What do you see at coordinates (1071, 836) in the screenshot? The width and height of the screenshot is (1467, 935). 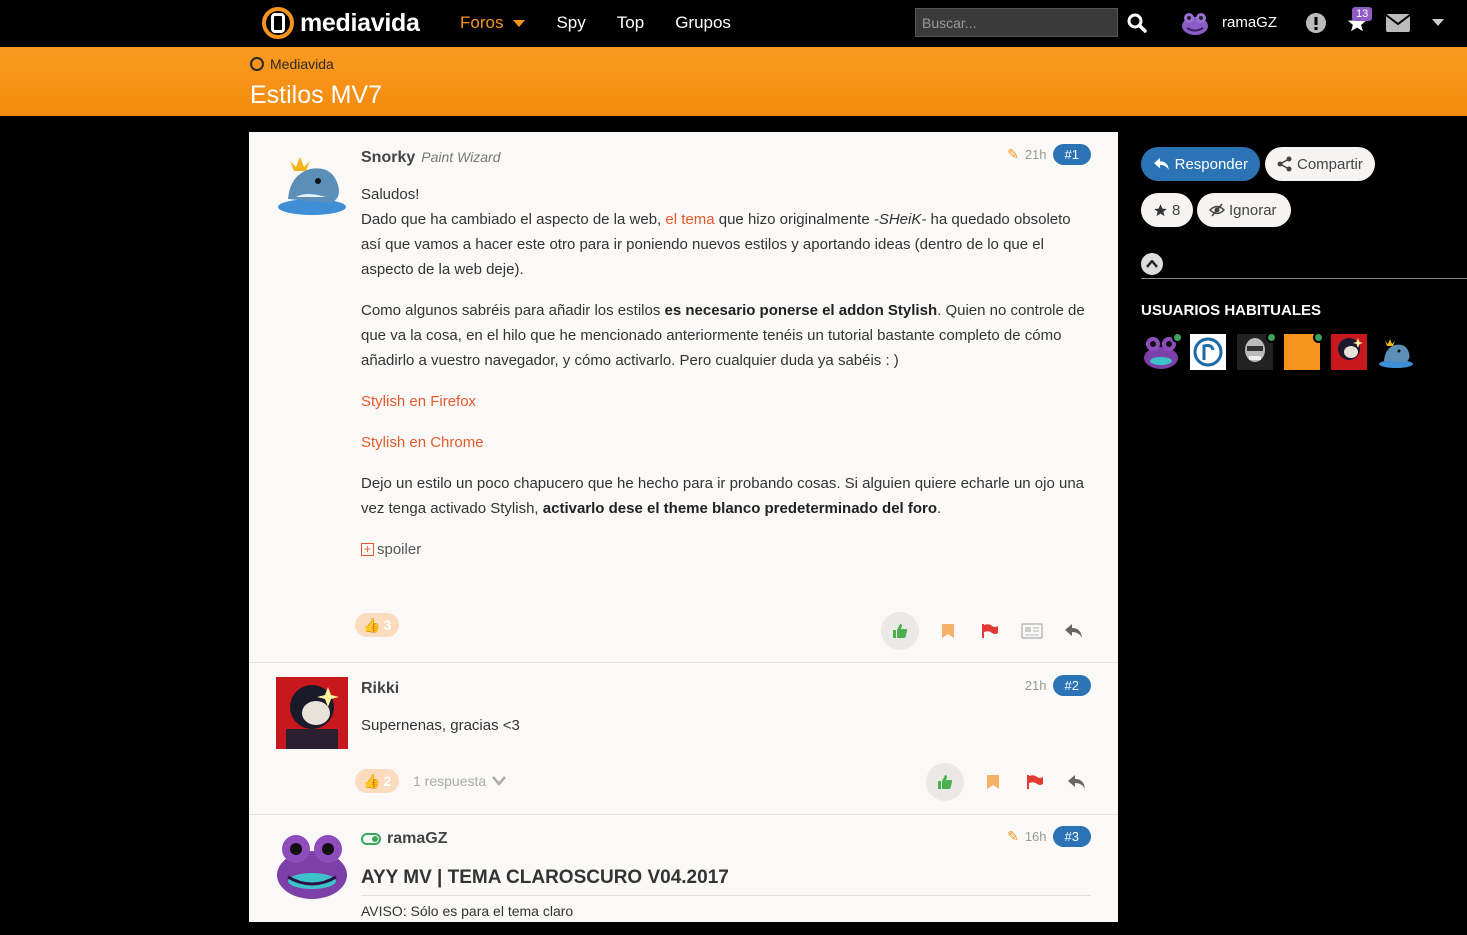 I see `post-number-badge: #3` at bounding box center [1071, 836].